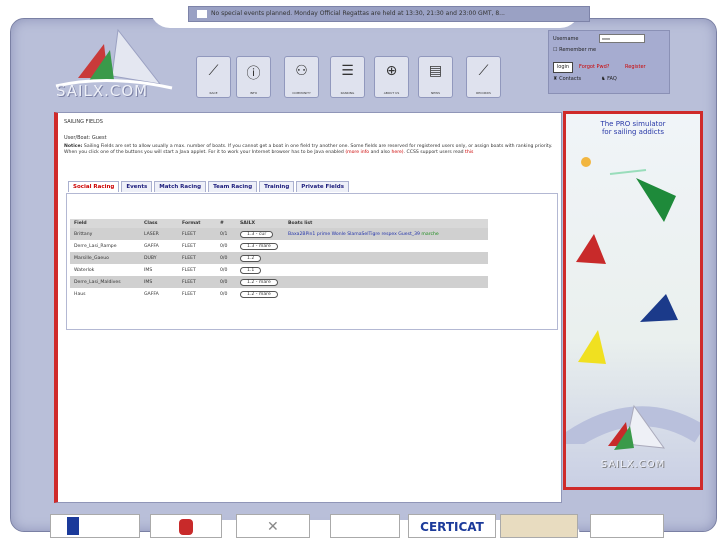  I want to click on ad-title-line: The PRO simulator, so click(633, 124).